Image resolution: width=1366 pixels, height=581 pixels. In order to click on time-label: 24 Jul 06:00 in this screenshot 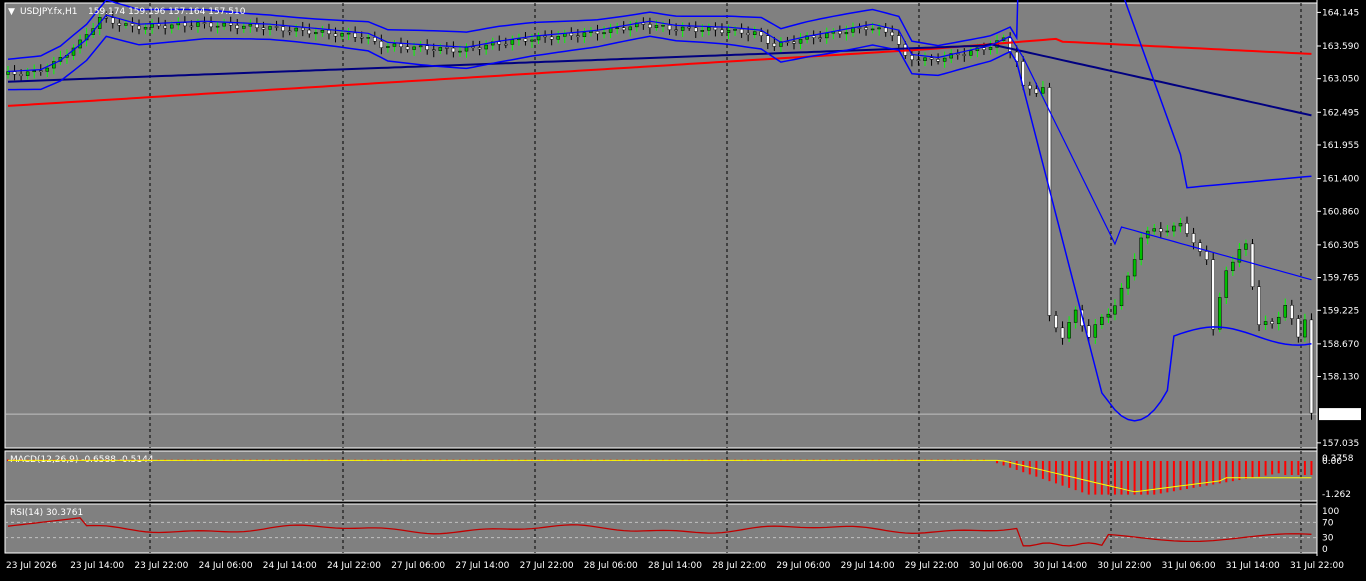, I will do `click(226, 566)`.